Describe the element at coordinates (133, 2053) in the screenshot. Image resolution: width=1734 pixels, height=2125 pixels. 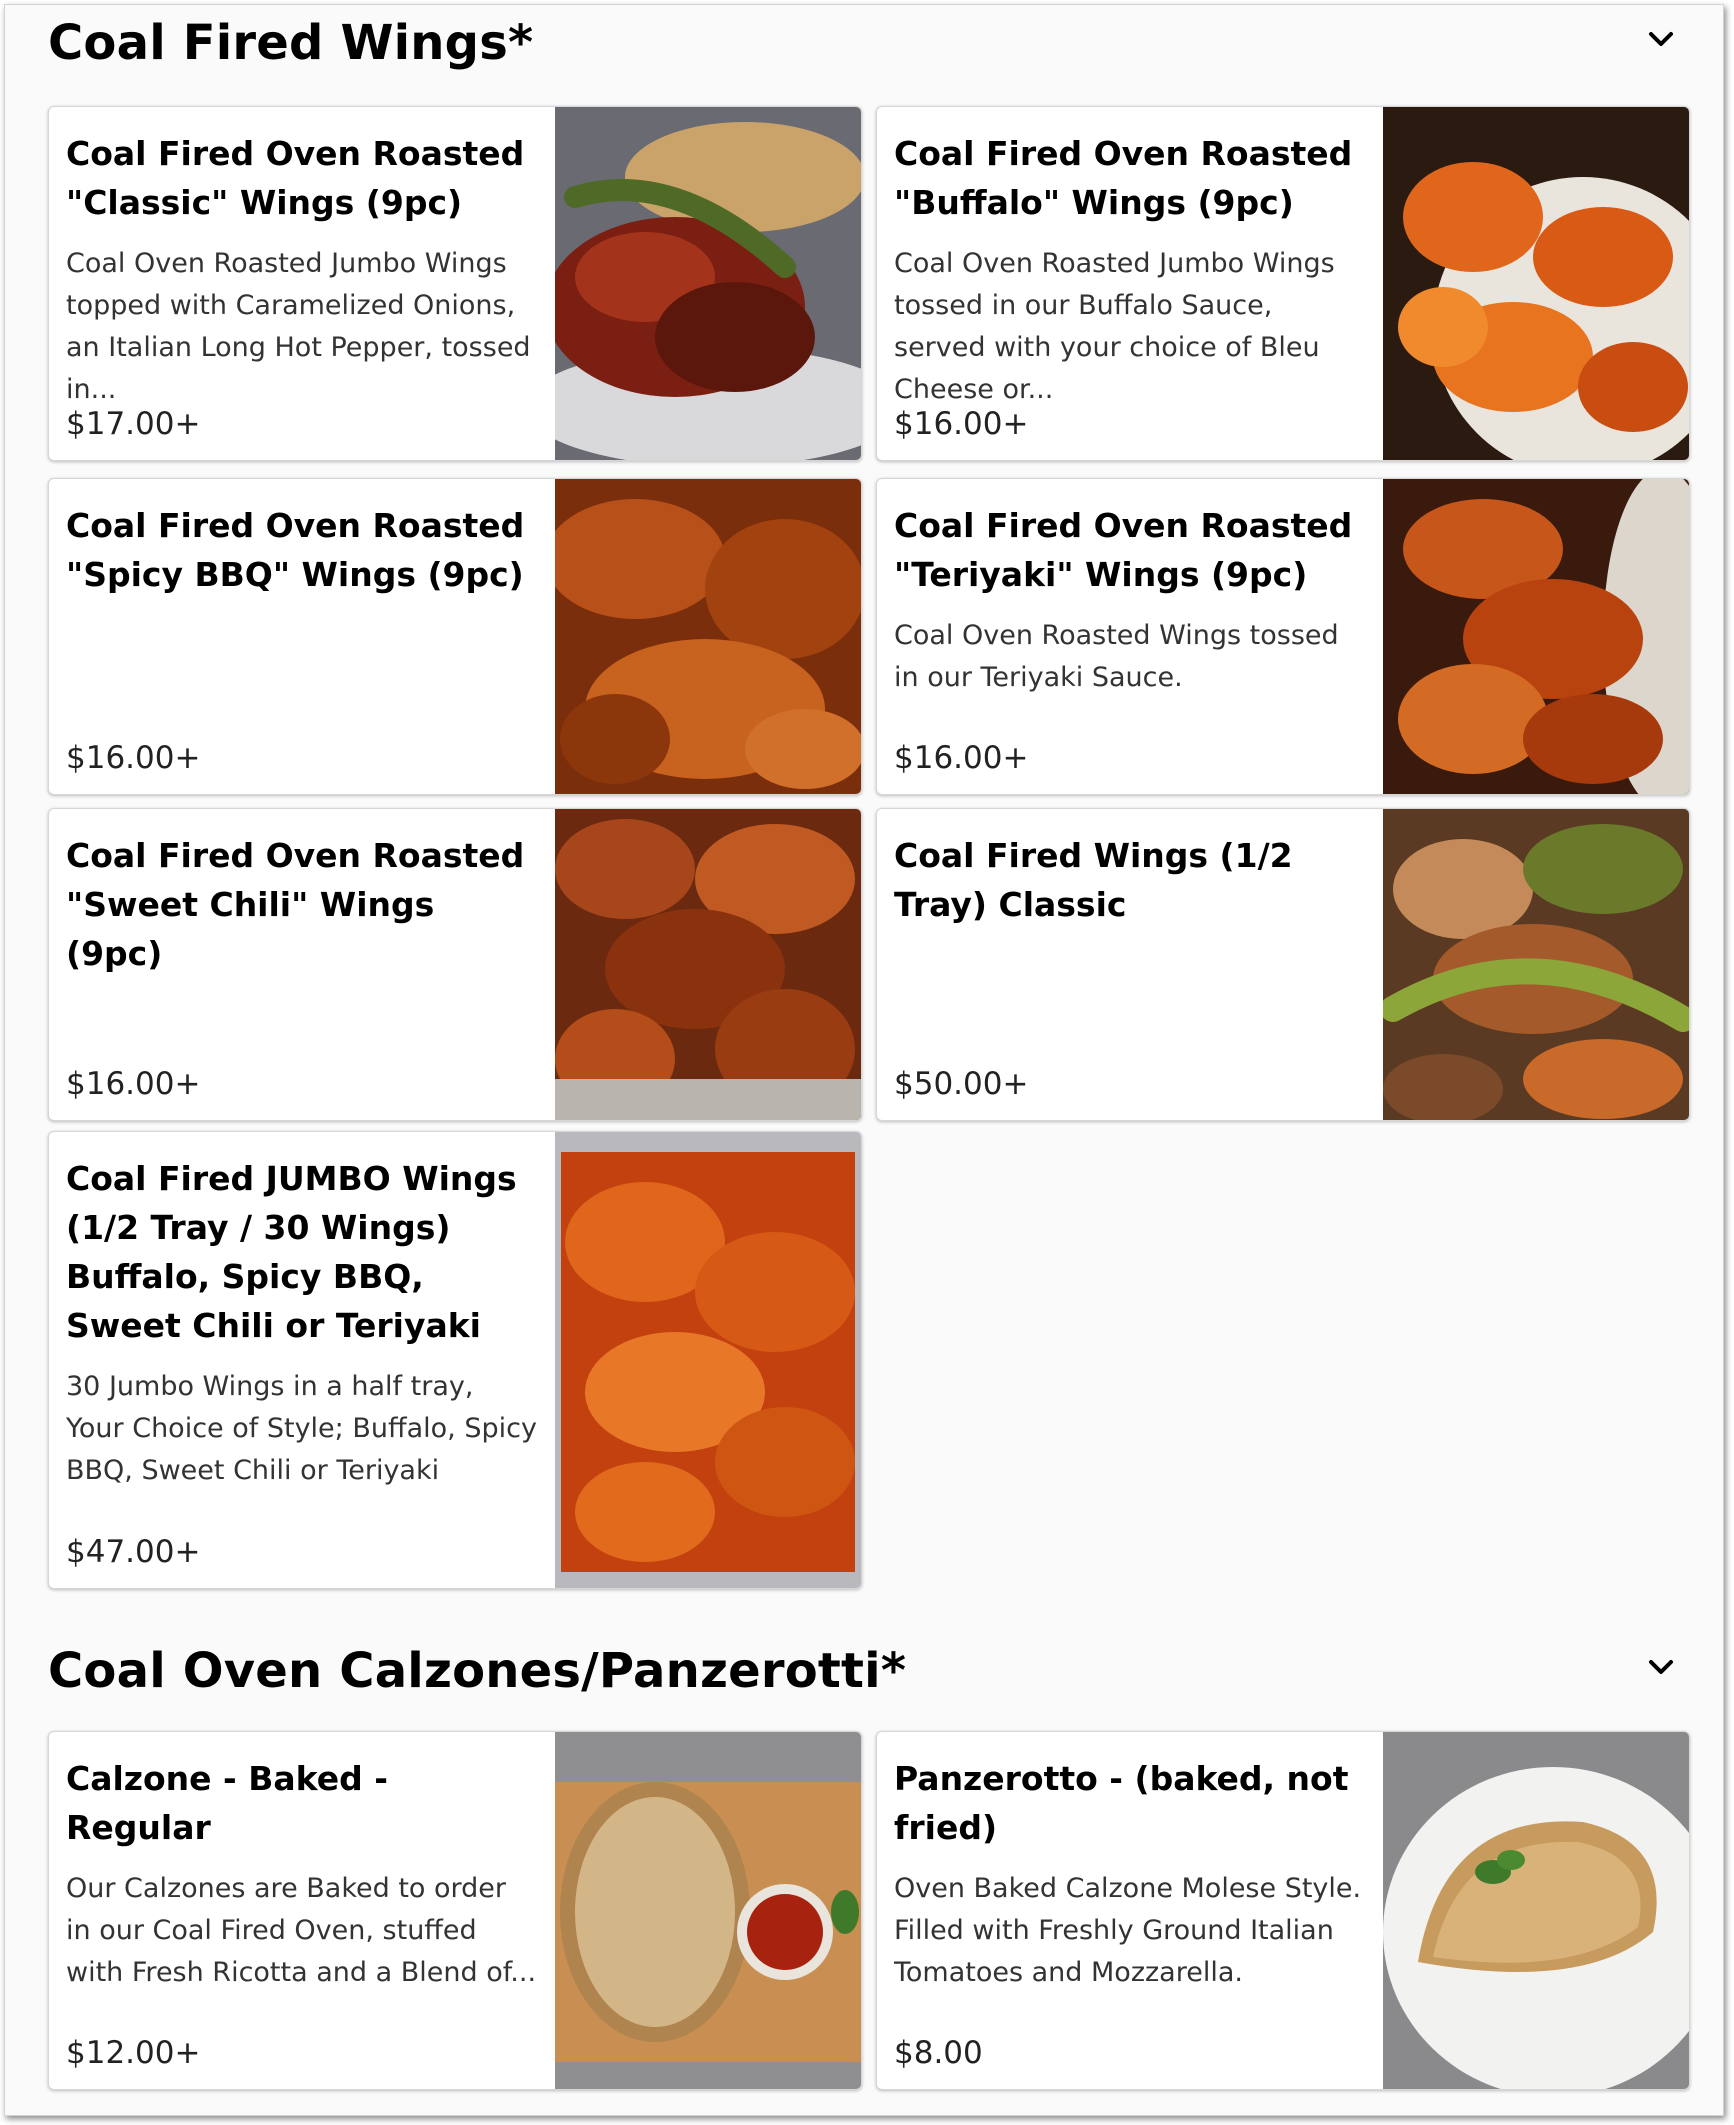
I see `item-price: $12.00+` at that location.